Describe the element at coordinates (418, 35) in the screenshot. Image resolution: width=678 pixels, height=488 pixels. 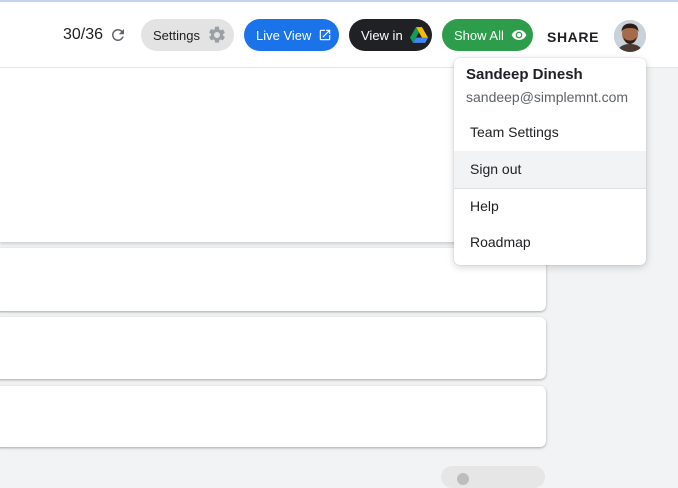
I see `google-drive-icon` at that location.